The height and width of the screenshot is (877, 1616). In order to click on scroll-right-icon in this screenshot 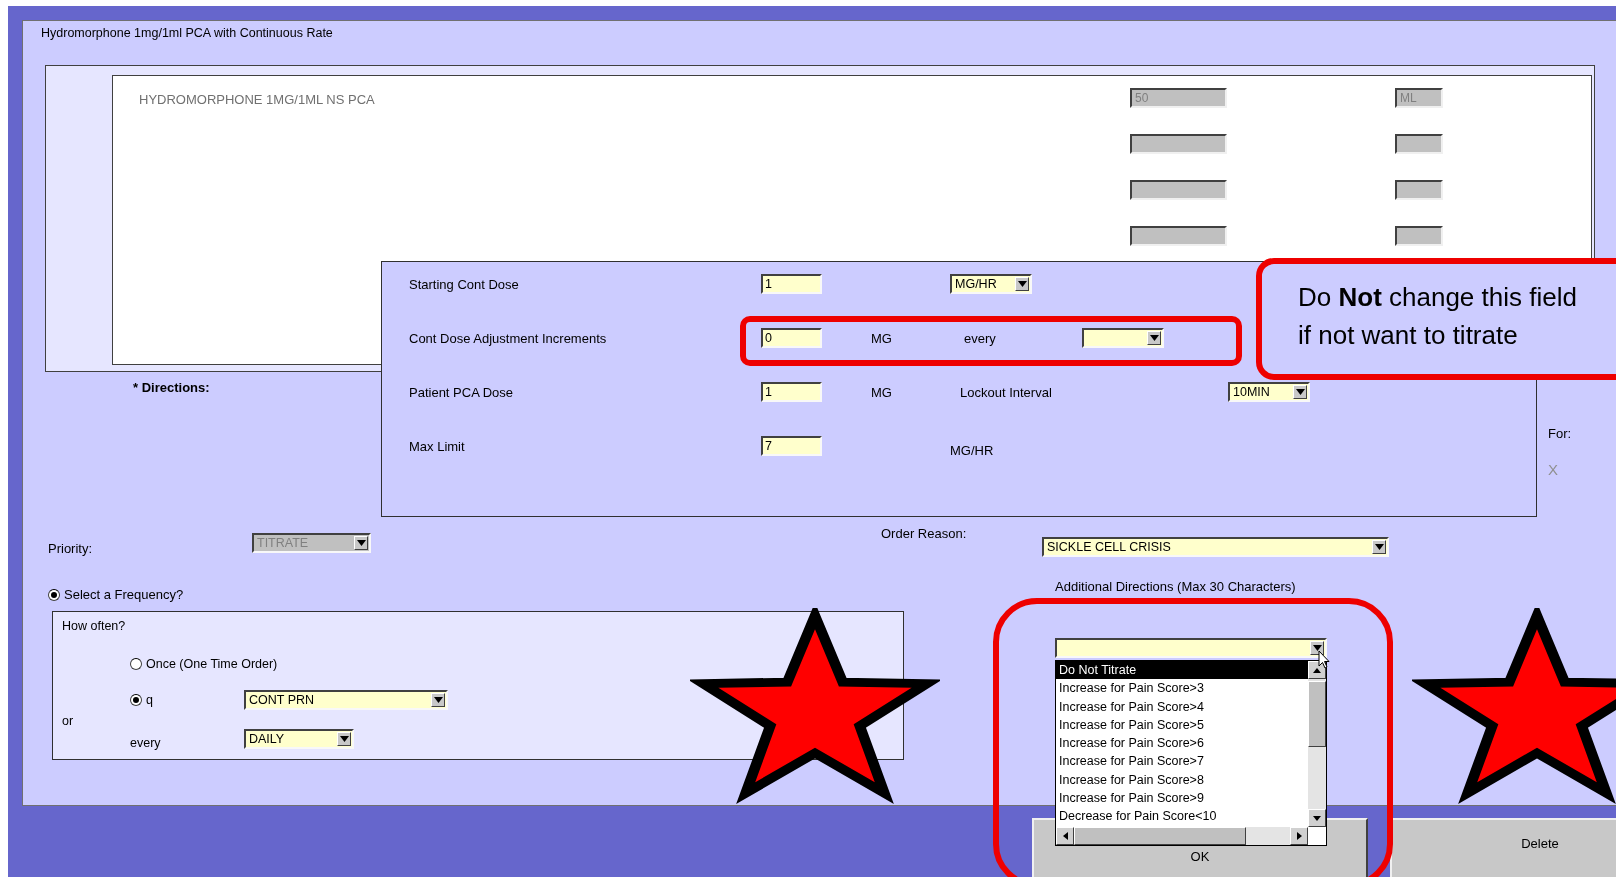, I will do `click(1299, 836)`.